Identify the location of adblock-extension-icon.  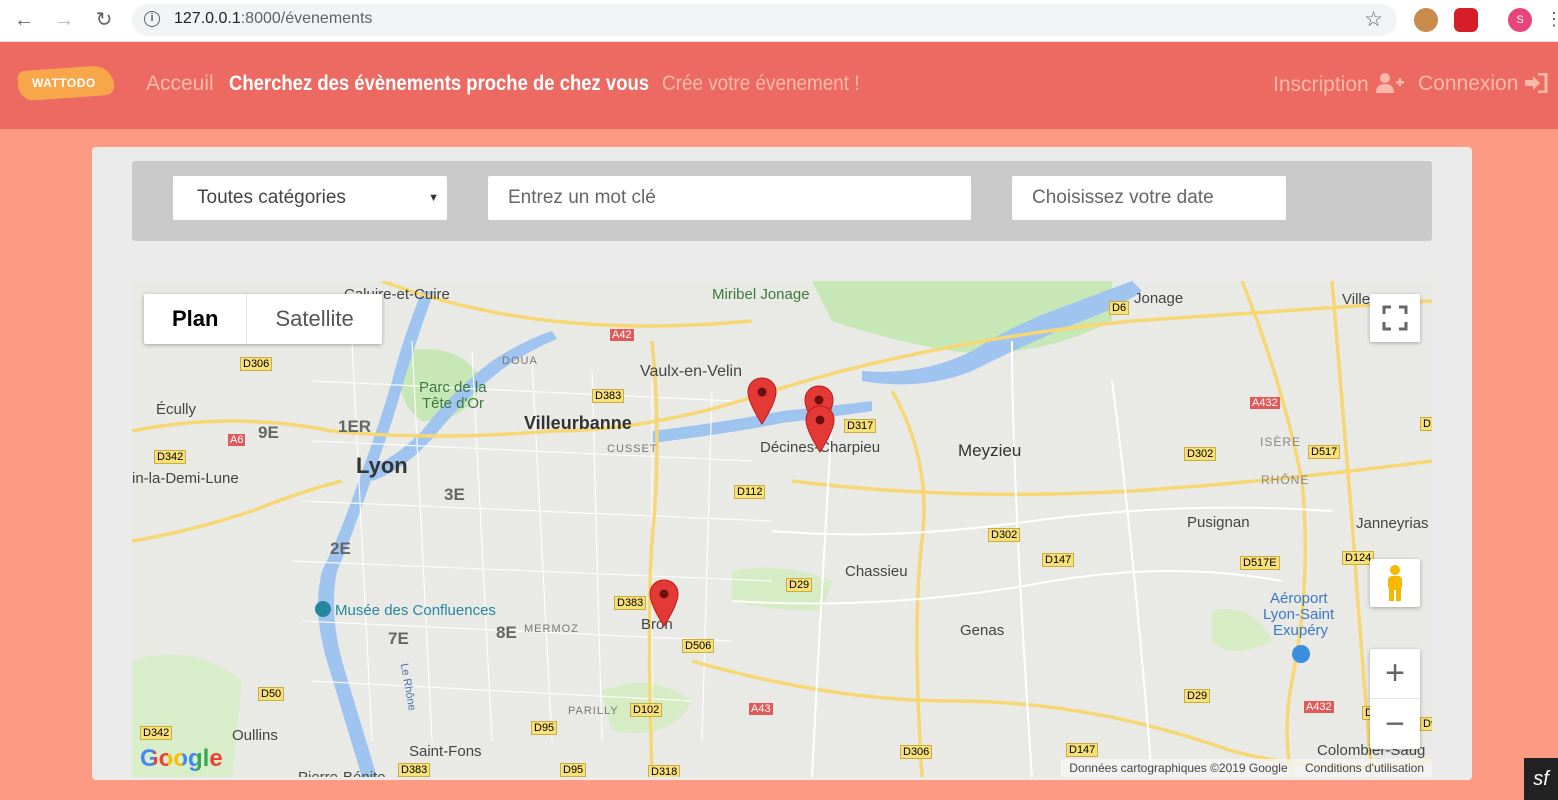
(1466, 20).